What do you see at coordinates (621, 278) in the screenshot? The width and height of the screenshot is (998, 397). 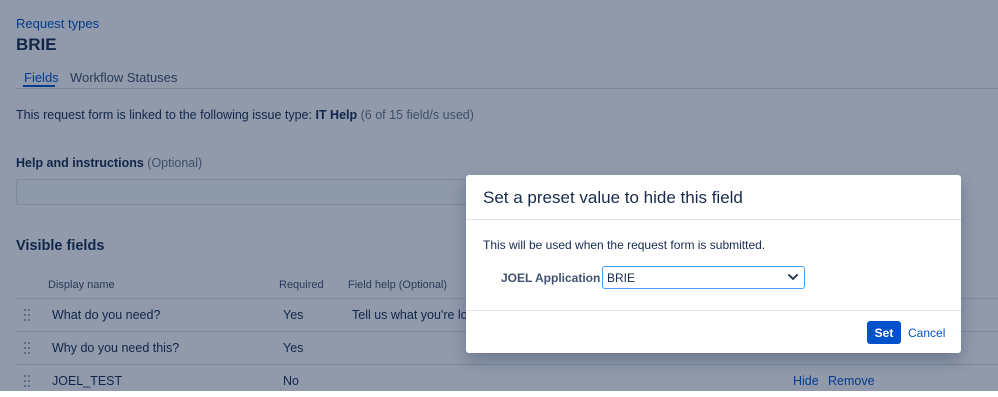 I see `select-current-value: BRIE` at bounding box center [621, 278].